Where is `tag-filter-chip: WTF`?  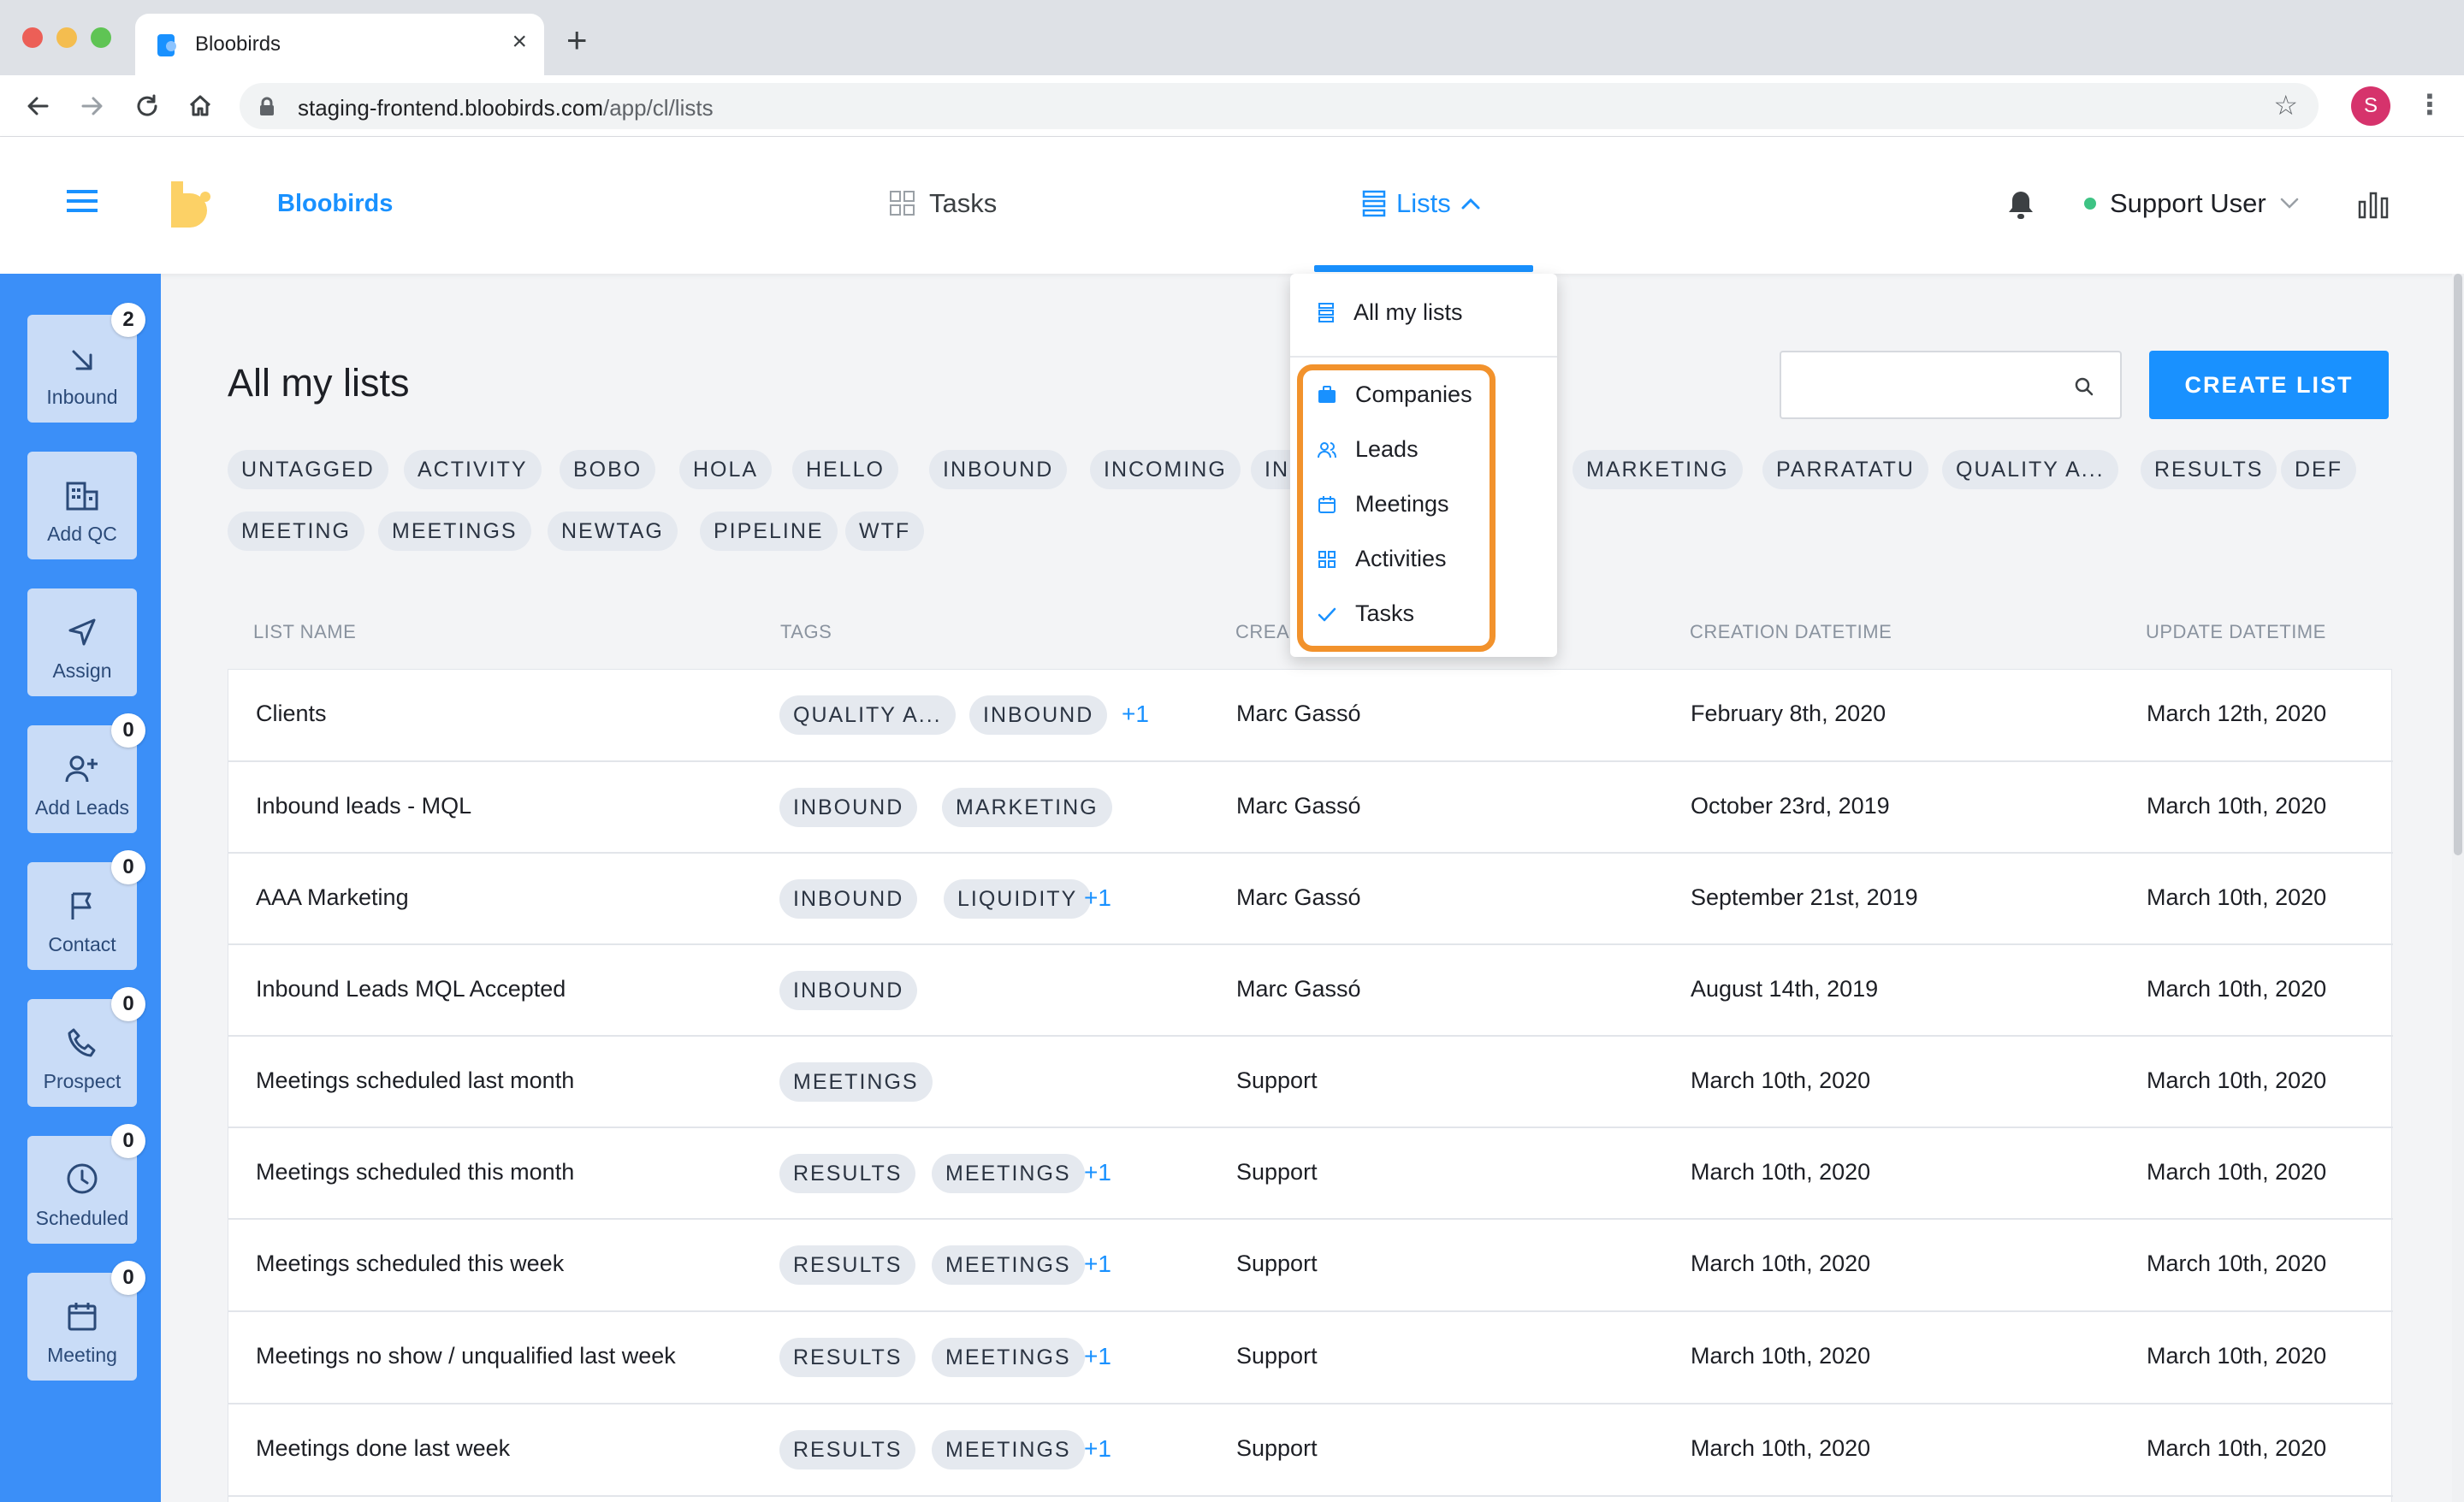 tag-filter-chip: WTF is located at coordinates (885, 531).